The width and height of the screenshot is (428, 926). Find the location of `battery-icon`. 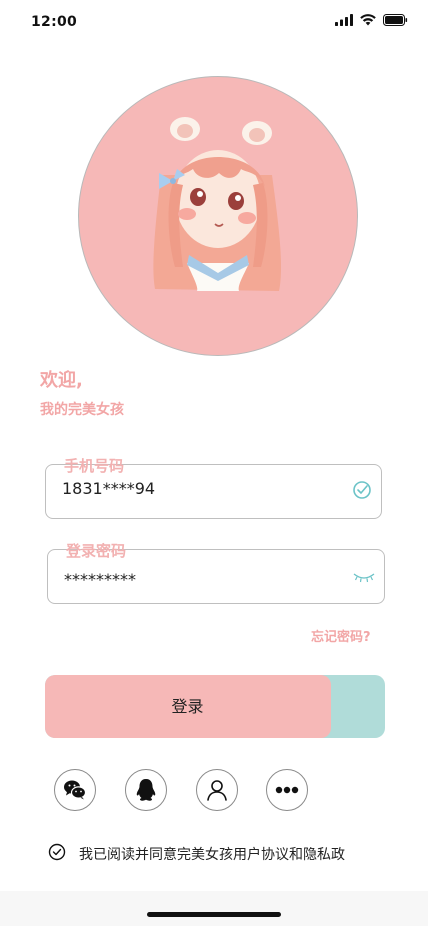

battery-icon is located at coordinates (395, 20).